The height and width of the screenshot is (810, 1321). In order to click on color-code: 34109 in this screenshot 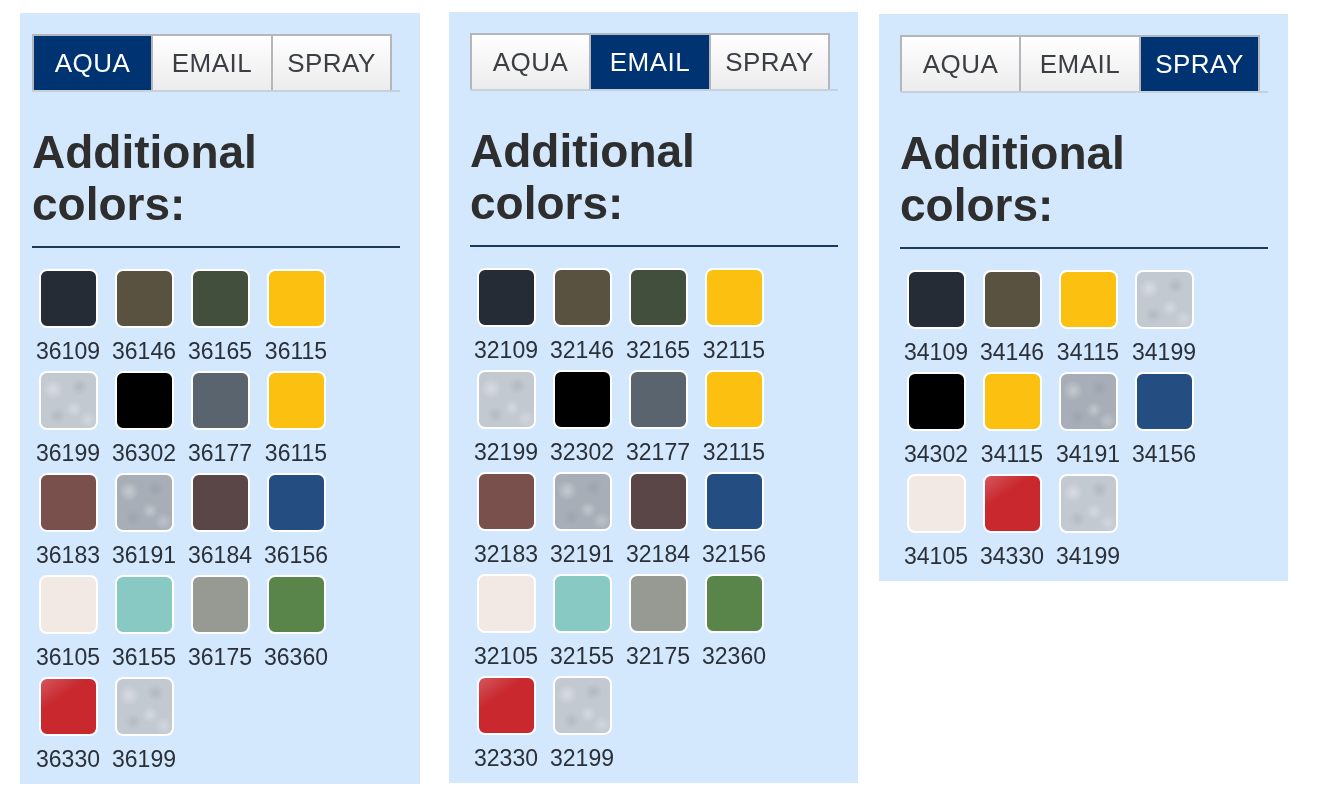, I will do `click(936, 352)`.